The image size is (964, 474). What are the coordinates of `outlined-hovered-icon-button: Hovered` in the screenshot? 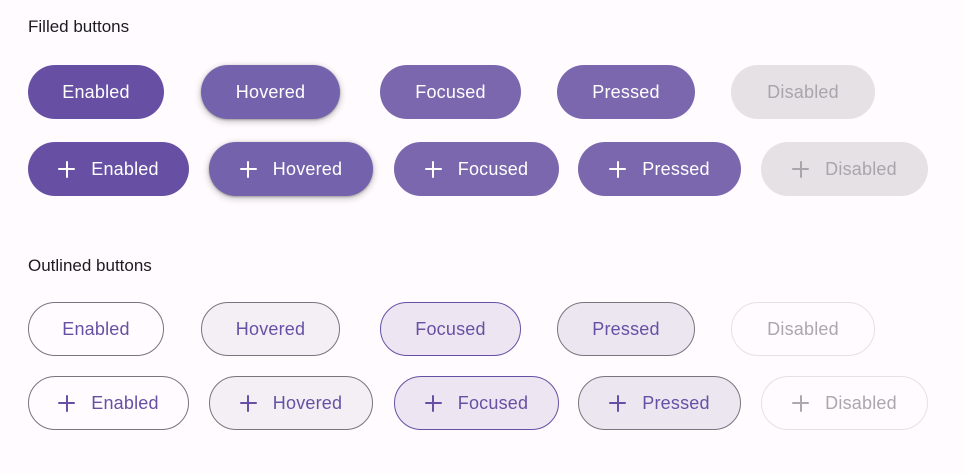 It's located at (291, 403).